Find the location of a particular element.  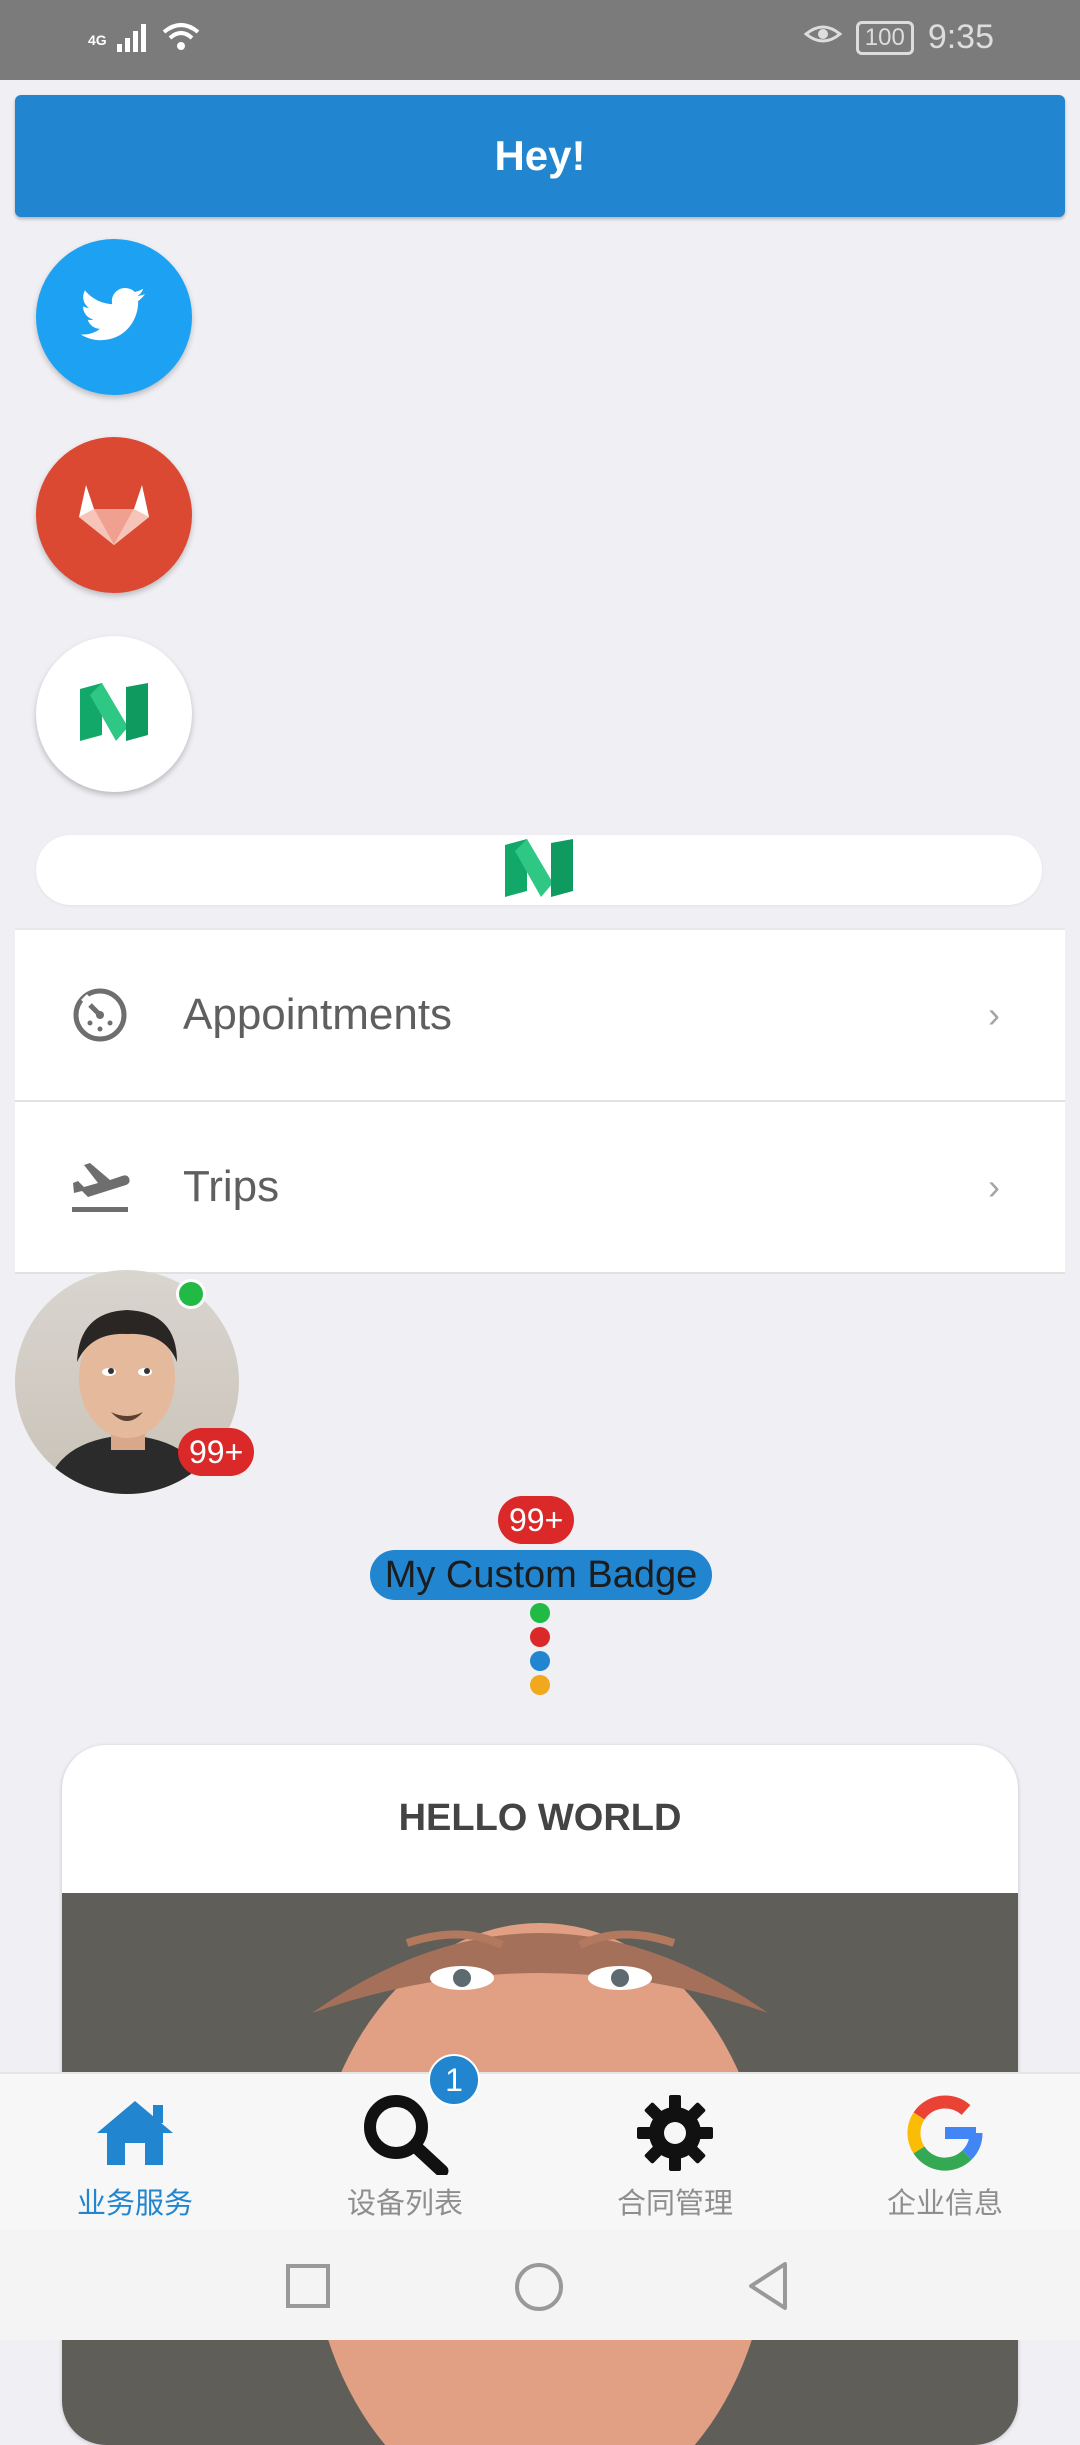

list-item-label: Trips is located at coordinates (231, 1186).